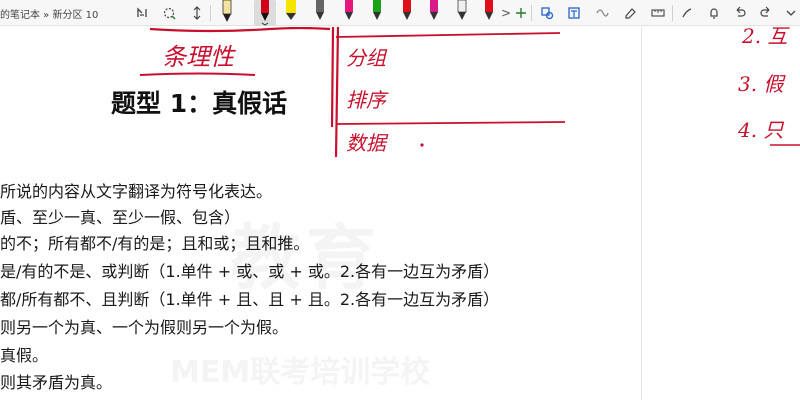 The height and width of the screenshot is (400, 800). Describe the element at coordinates (199, 57) in the screenshot. I see `ink-left-note: 条理性` at that location.